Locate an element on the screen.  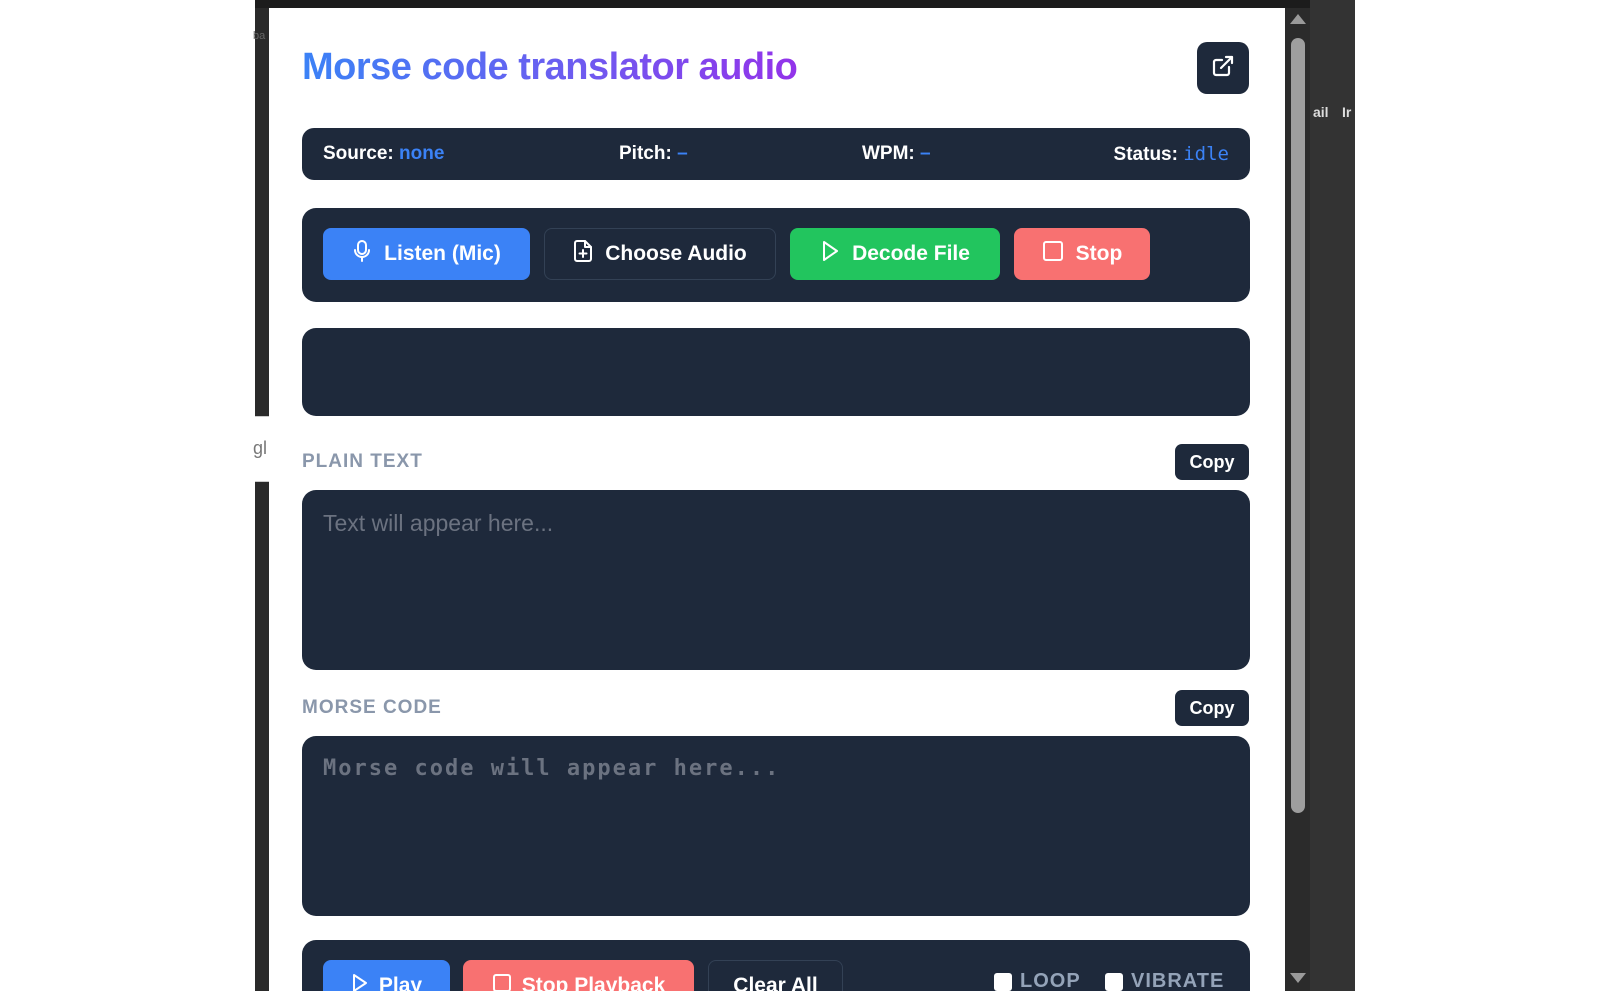
external-link-icon is located at coordinates (1223, 68).